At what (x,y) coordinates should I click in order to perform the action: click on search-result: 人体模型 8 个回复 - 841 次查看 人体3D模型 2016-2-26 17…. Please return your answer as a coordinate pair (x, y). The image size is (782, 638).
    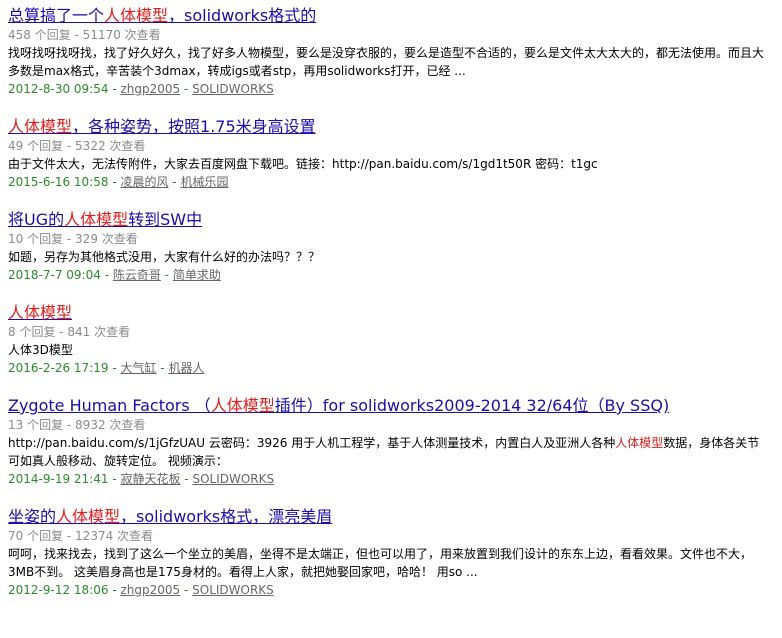
    Looking at the image, I should click on (393, 339).